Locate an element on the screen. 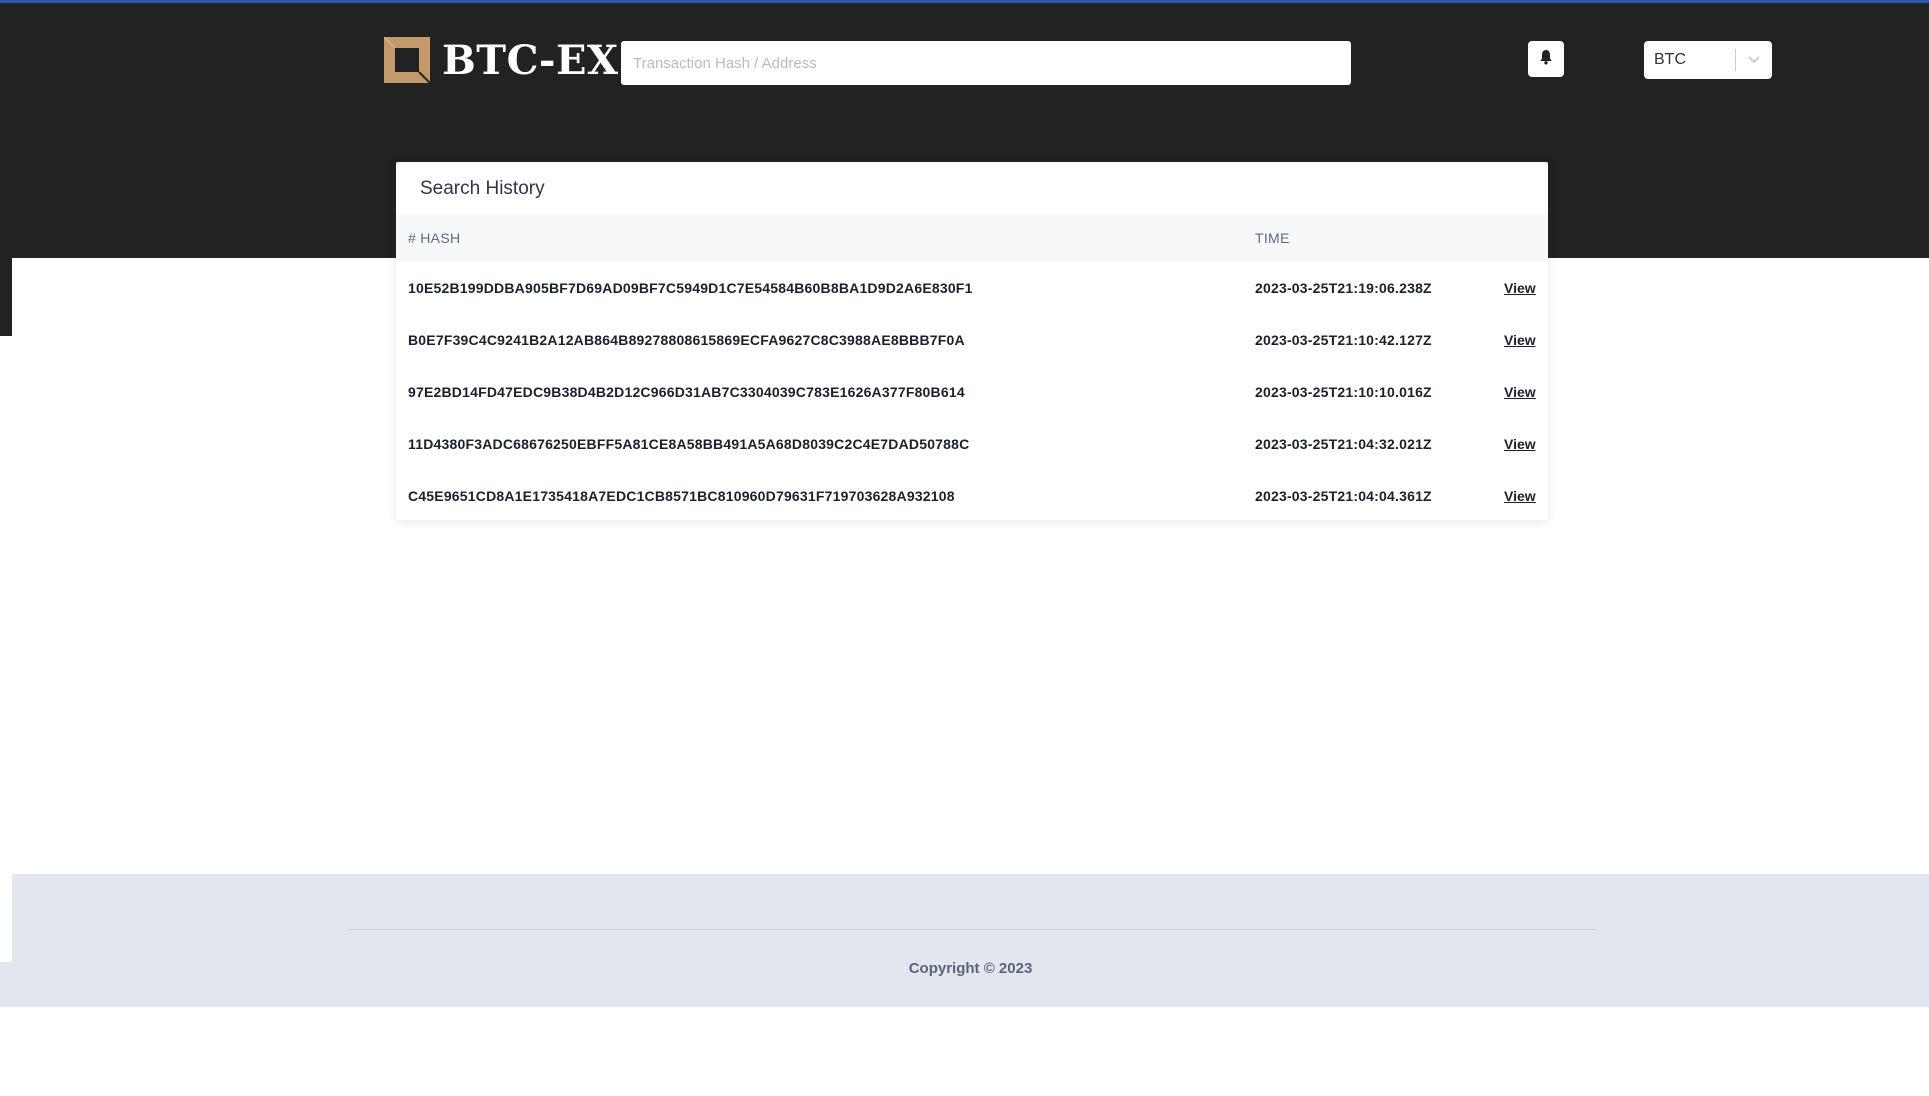  search-input is located at coordinates (986, 63).